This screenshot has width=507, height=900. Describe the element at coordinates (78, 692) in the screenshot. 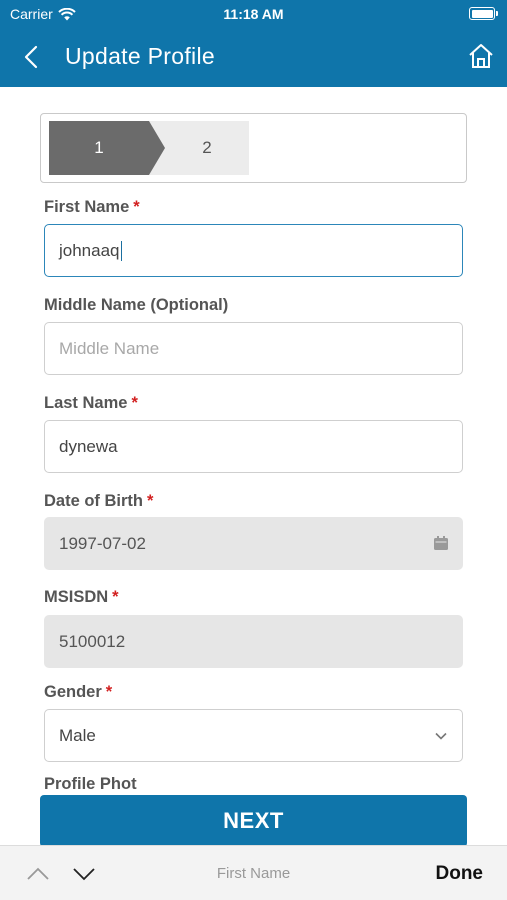

I see `gender-label: Gender *` at that location.